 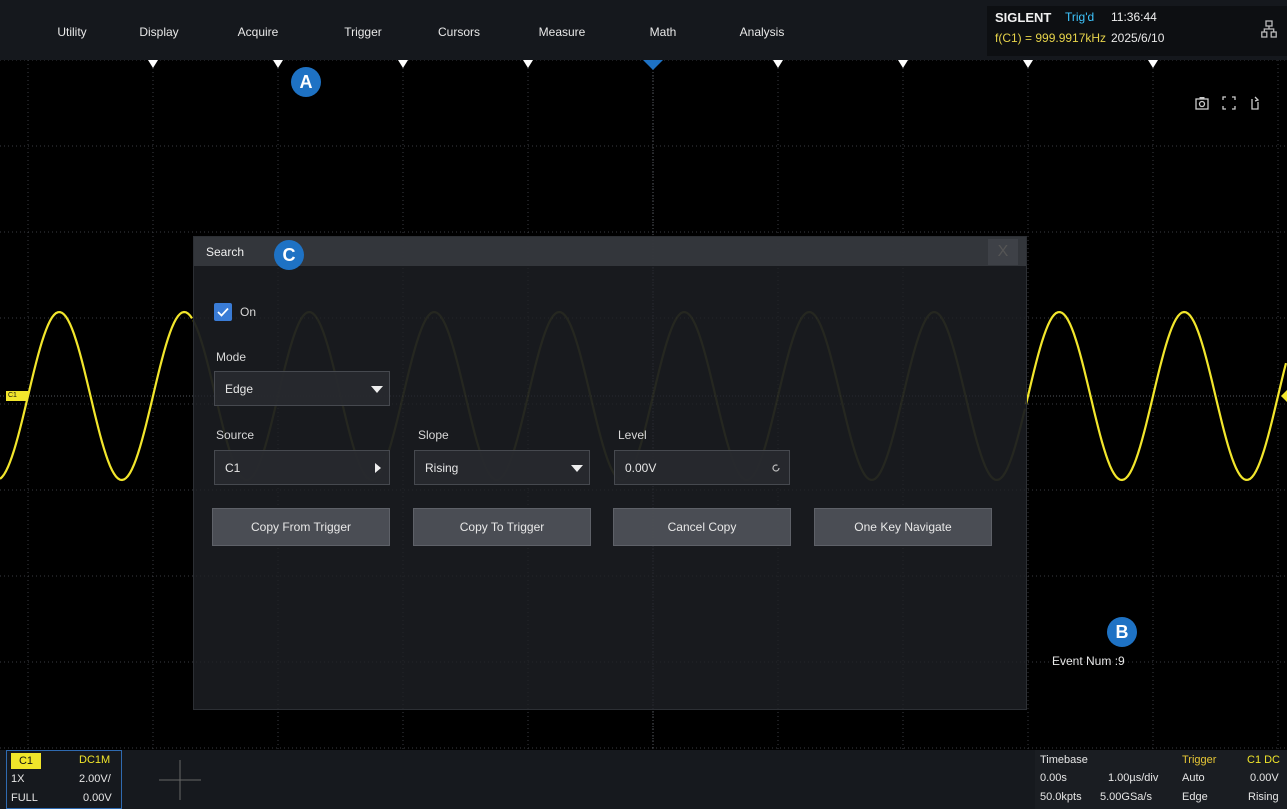 What do you see at coordinates (378, 468) in the screenshot?
I see `chevron-right-icon` at bounding box center [378, 468].